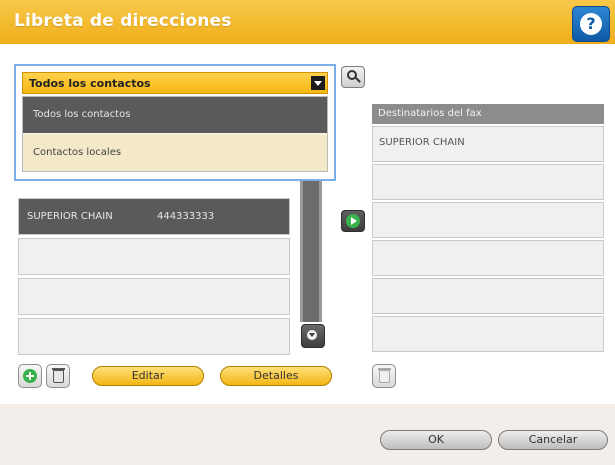 The width and height of the screenshot is (615, 465). I want to click on fax-recipients-title: Destinatarios del fax, so click(430, 113).